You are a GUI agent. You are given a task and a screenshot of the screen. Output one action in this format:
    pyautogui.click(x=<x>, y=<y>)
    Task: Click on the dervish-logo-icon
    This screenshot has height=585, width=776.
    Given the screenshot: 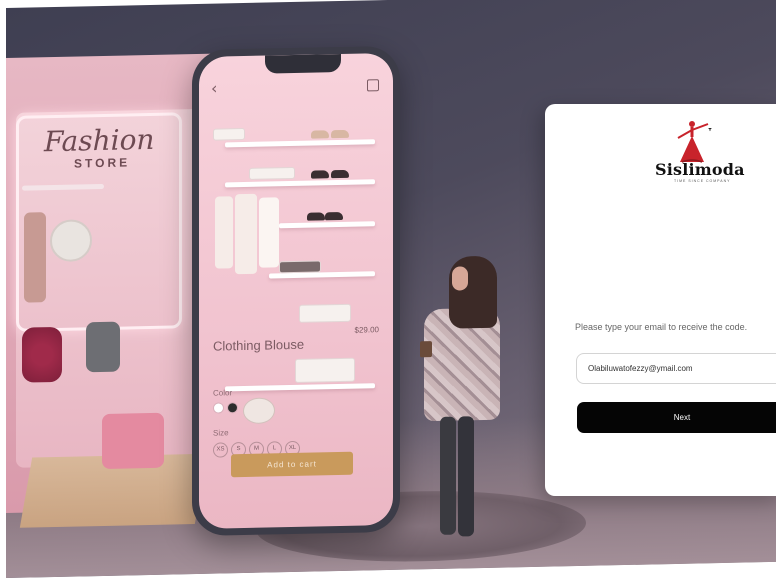 What is the action you would take?
    pyautogui.click(x=694, y=142)
    